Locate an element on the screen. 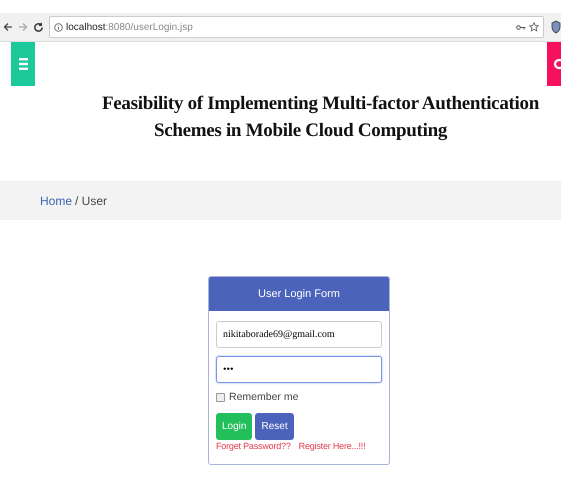  star-icon is located at coordinates (534, 27).